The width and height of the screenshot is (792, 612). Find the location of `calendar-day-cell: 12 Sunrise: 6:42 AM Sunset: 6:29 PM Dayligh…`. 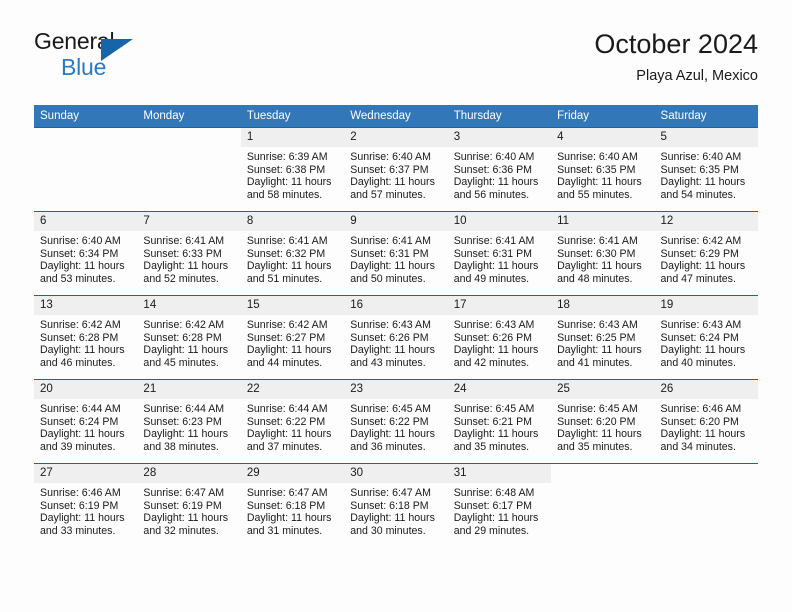

calendar-day-cell: 12 Sunrise: 6:42 AM Sunset: 6:29 PM Dayligh… is located at coordinates (706, 253).